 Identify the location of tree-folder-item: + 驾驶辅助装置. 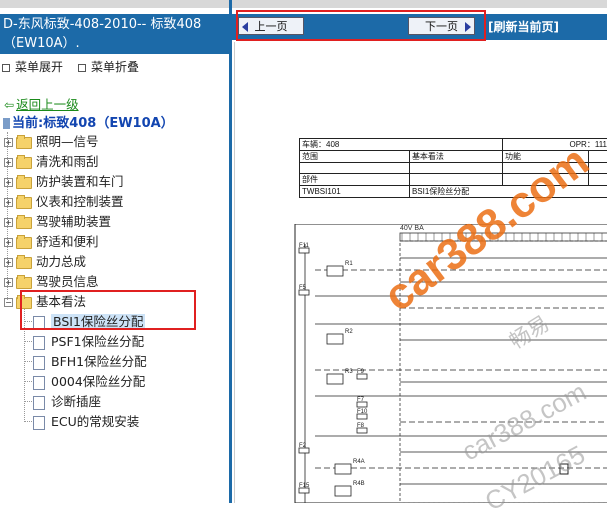
(57, 221).